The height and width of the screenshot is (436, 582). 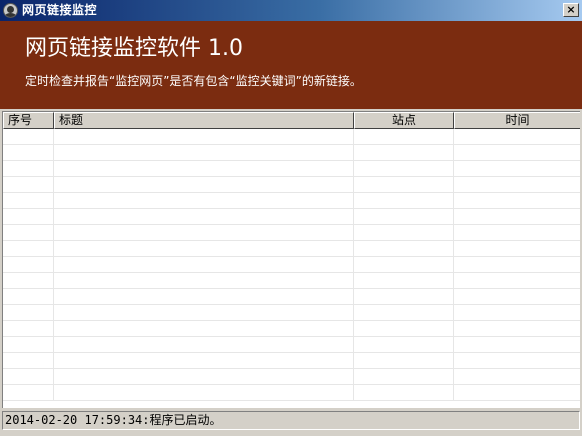 I want to click on banner-title: 网页链接监控软件 1.0, so click(x=134, y=48).